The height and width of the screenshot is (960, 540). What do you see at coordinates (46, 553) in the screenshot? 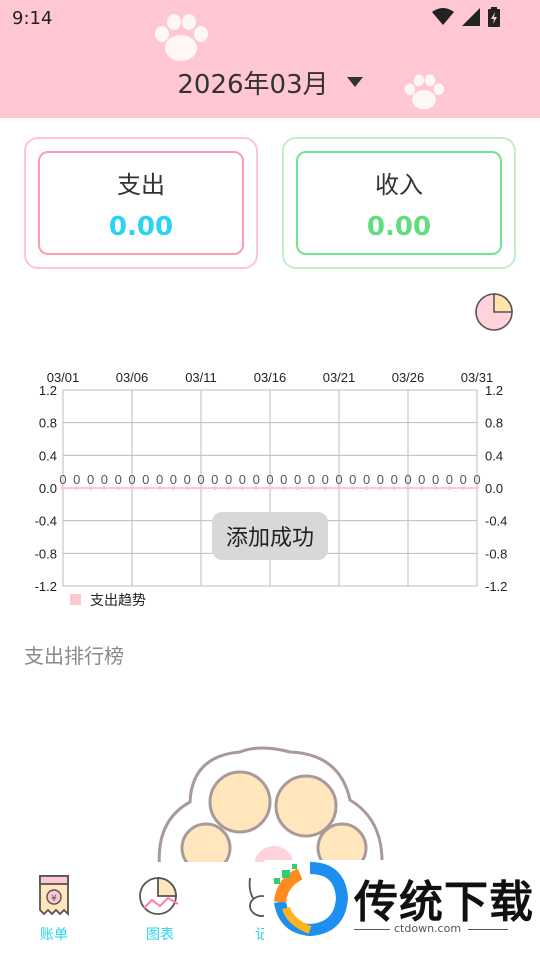
I see `y-tick-label-left: -0.8` at bounding box center [46, 553].